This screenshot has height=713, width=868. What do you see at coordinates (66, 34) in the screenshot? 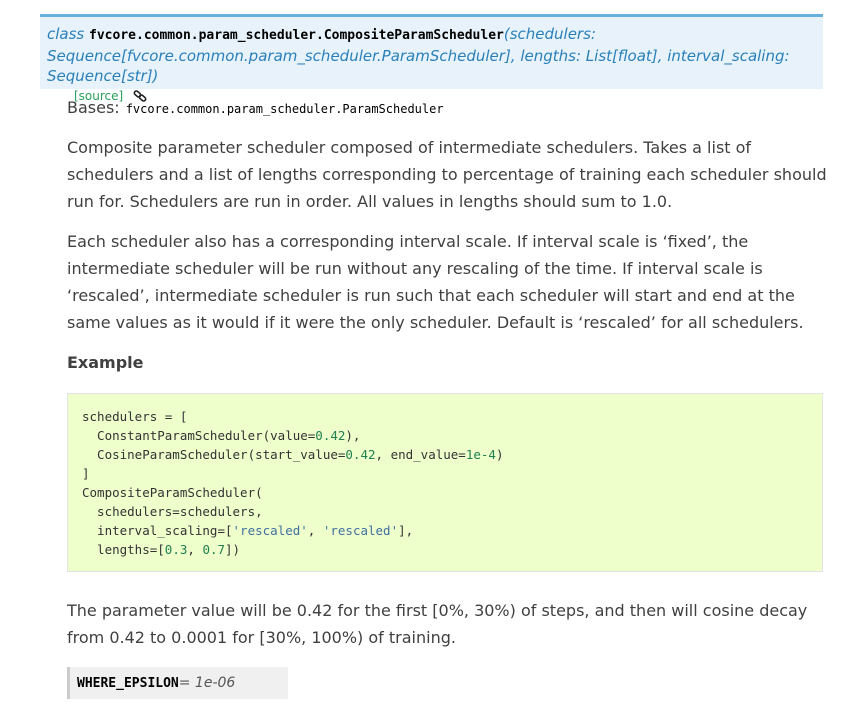
I see `class-keyword: class` at bounding box center [66, 34].